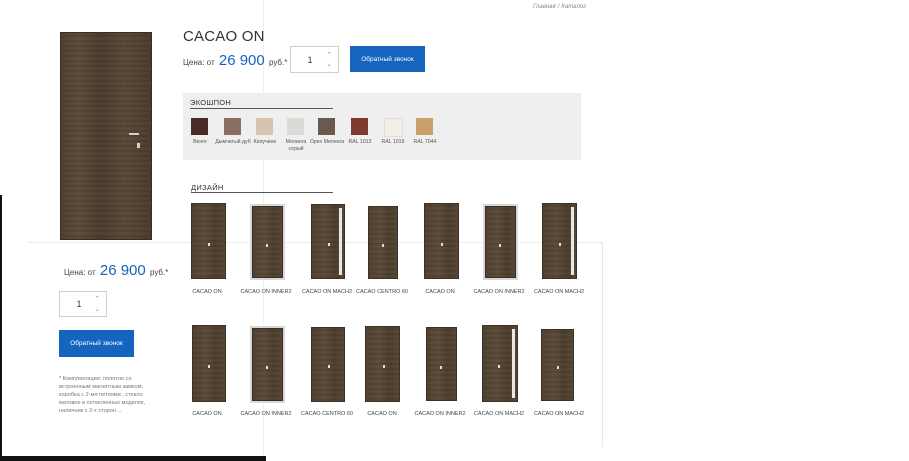 The image size is (909, 461). I want to click on price-value: 26 900, so click(122, 270).